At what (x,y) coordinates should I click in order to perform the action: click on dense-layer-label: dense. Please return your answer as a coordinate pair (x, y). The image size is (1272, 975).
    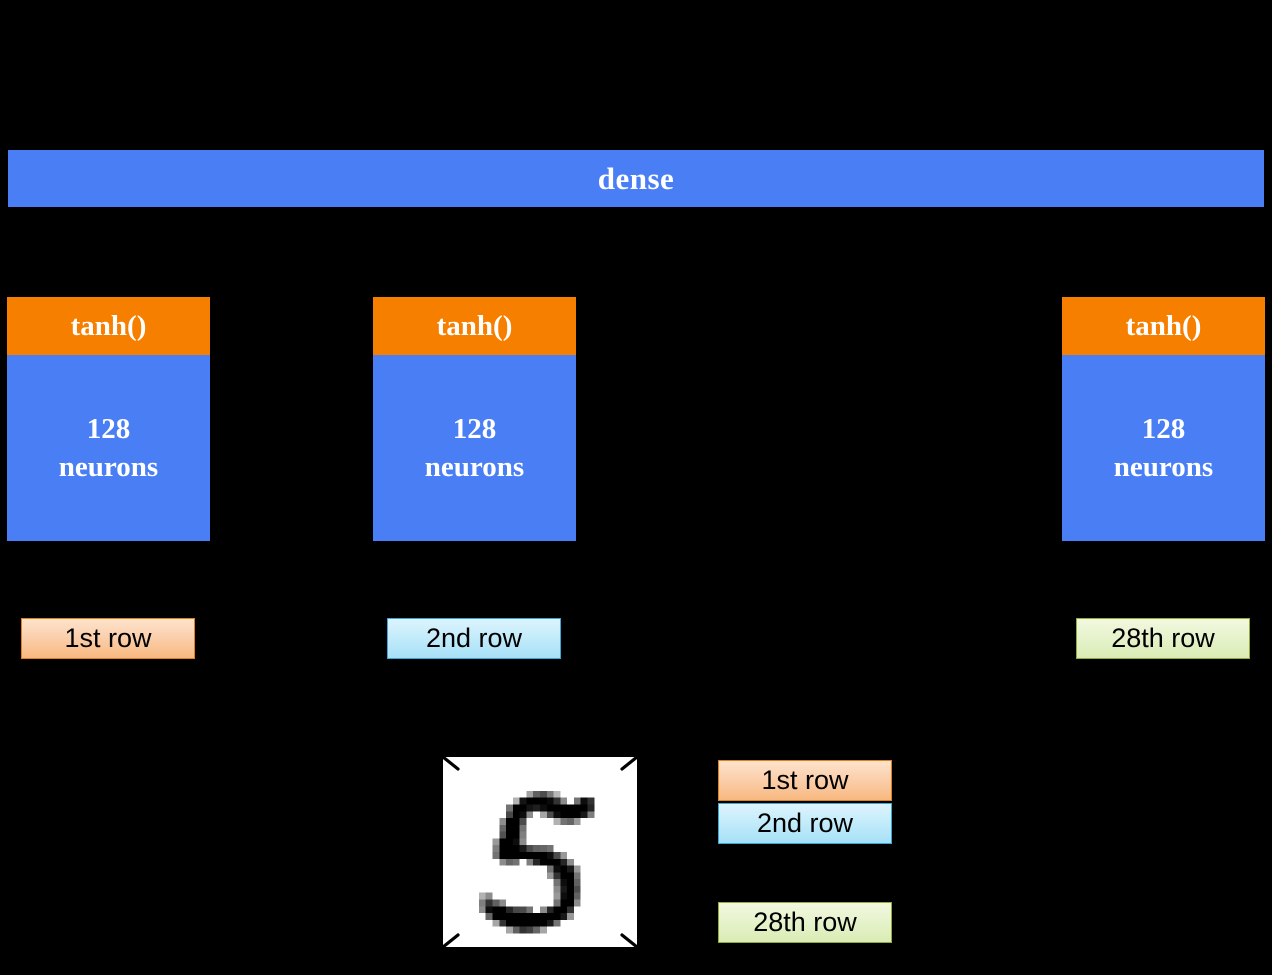
    Looking at the image, I should click on (636, 178).